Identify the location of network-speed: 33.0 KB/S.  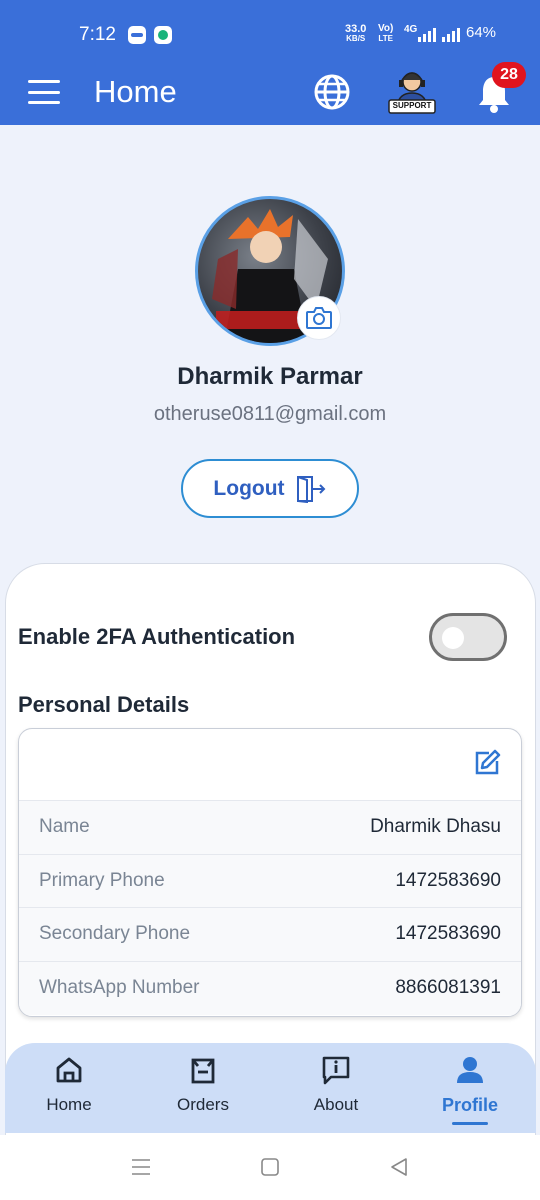
(355, 34).